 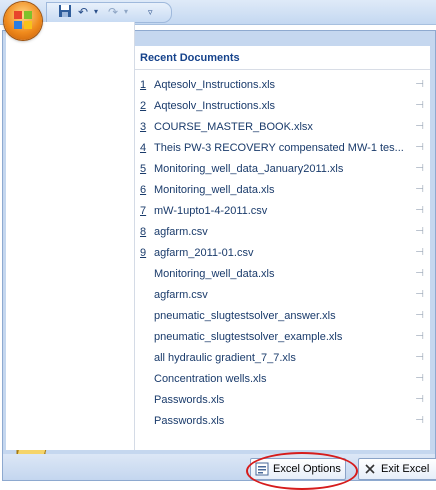 I want to click on recent-document-item: pneumatic_slugtestsolver_example.xls ⊣, so click(x=284, y=337).